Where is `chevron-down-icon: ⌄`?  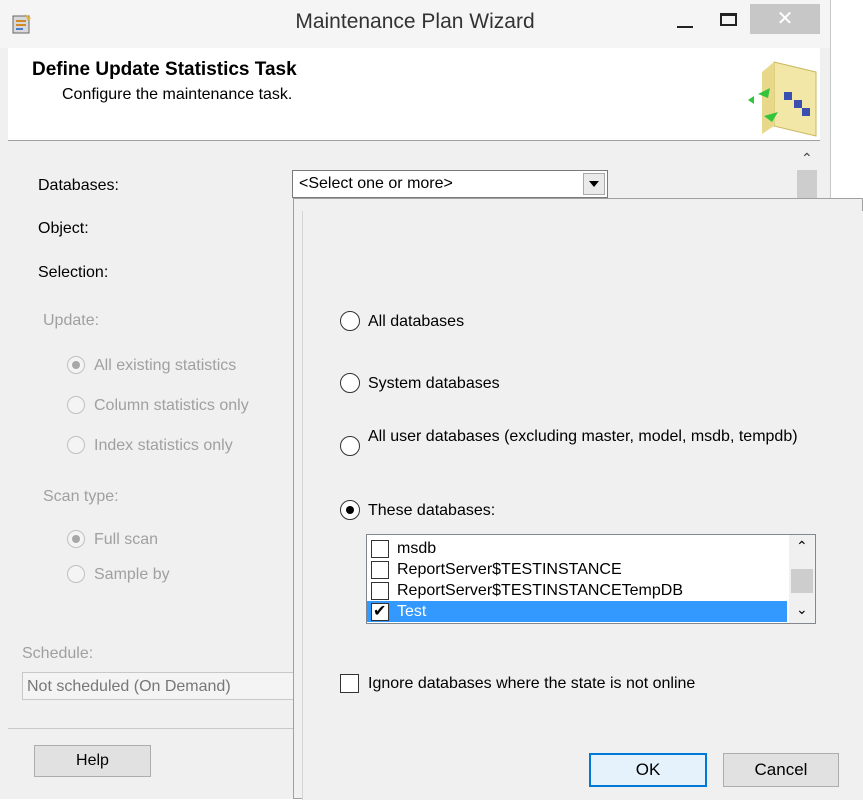
chevron-down-icon: ⌄ is located at coordinates (802, 609).